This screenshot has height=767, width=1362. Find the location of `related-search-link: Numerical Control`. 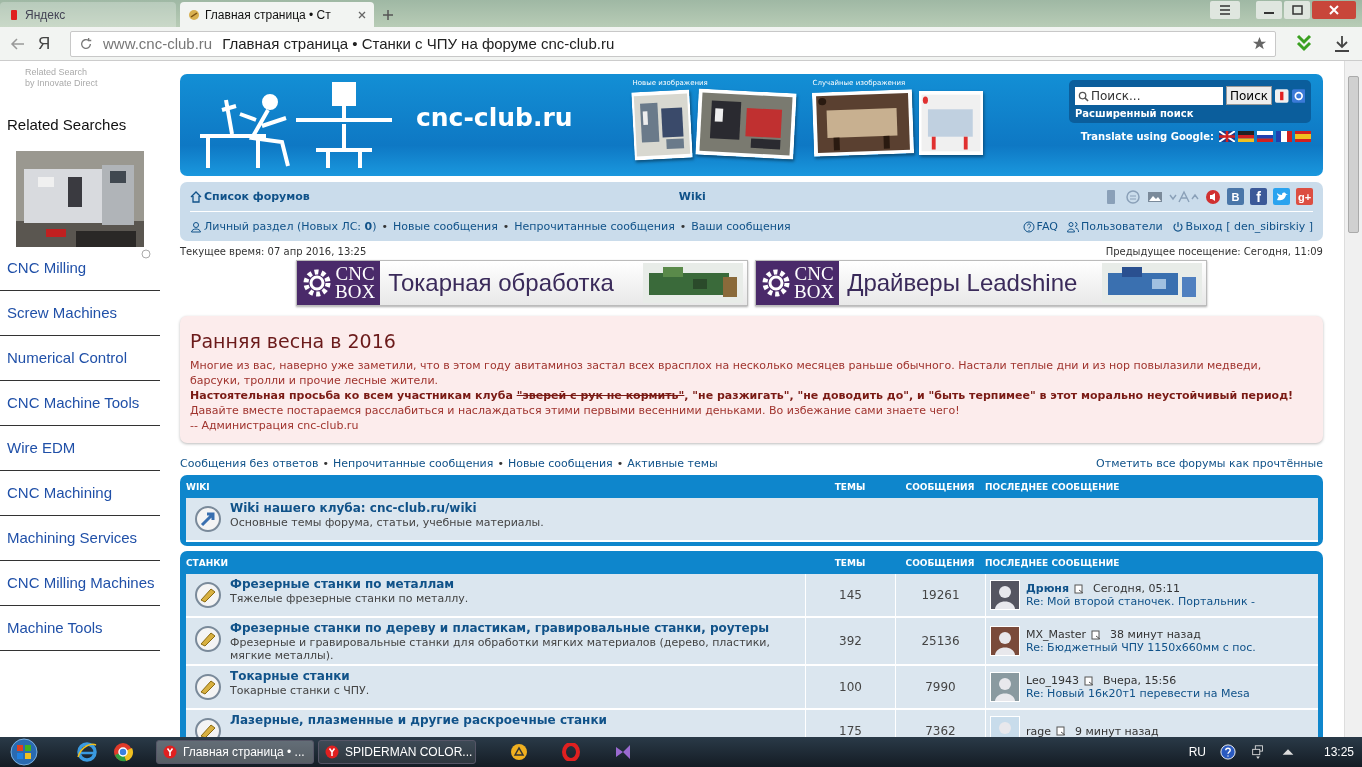

related-search-link: Numerical Control is located at coordinates (80, 358).